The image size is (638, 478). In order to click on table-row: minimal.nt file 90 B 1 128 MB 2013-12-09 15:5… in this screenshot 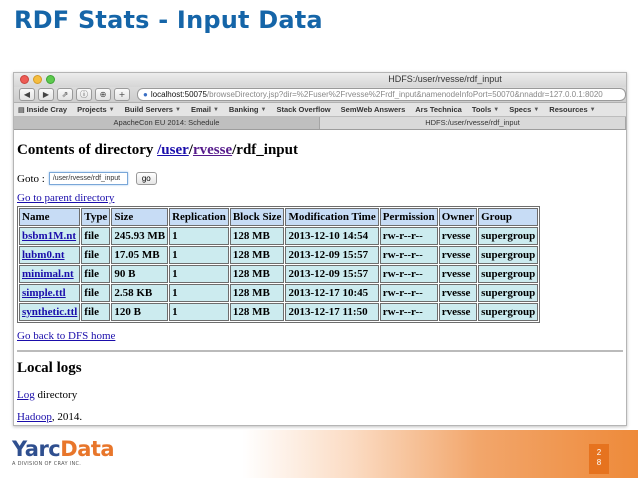, I will do `click(279, 274)`.